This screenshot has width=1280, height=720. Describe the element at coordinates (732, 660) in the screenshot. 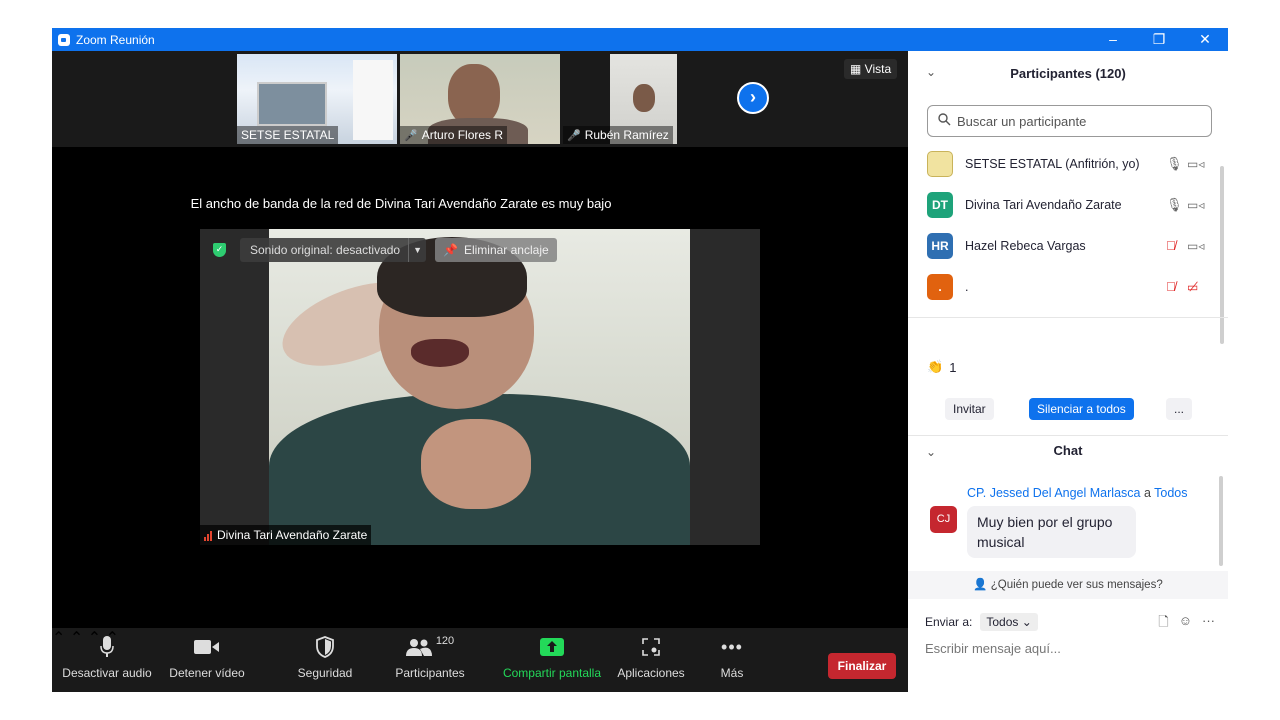

I see `more-button: ••• Más` at that location.